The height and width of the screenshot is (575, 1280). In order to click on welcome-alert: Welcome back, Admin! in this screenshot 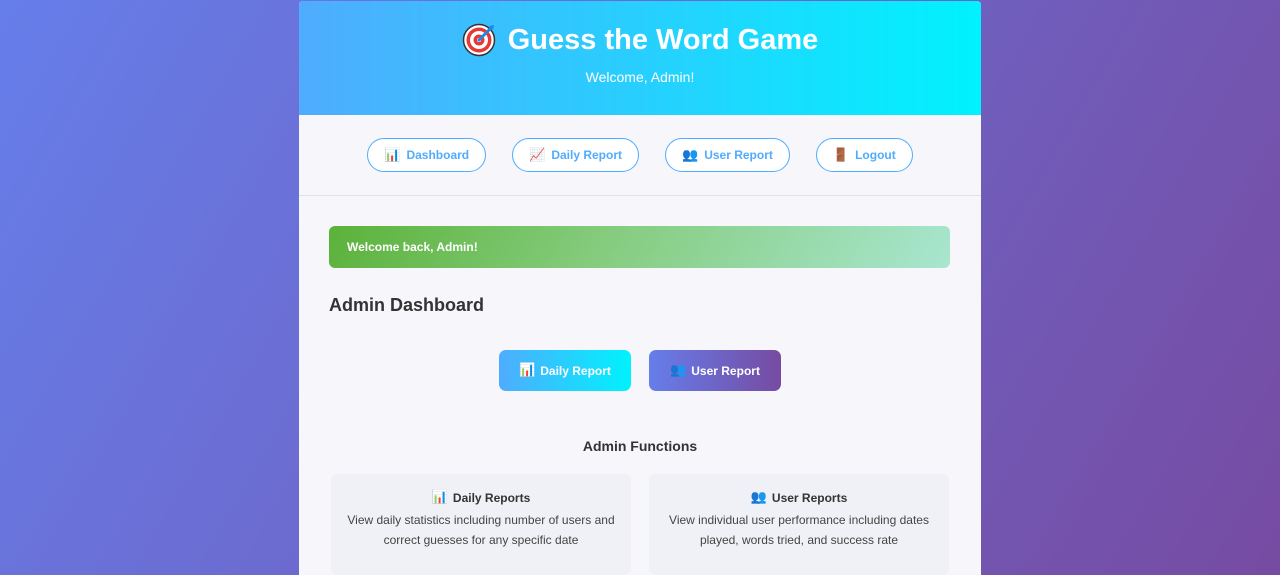, I will do `click(639, 247)`.